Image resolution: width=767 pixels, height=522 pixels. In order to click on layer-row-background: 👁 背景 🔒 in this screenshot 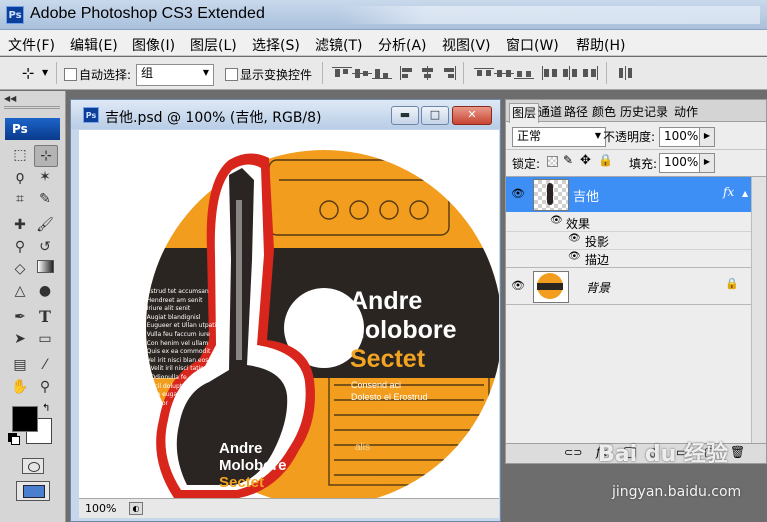, I will do `click(636, 286)`.